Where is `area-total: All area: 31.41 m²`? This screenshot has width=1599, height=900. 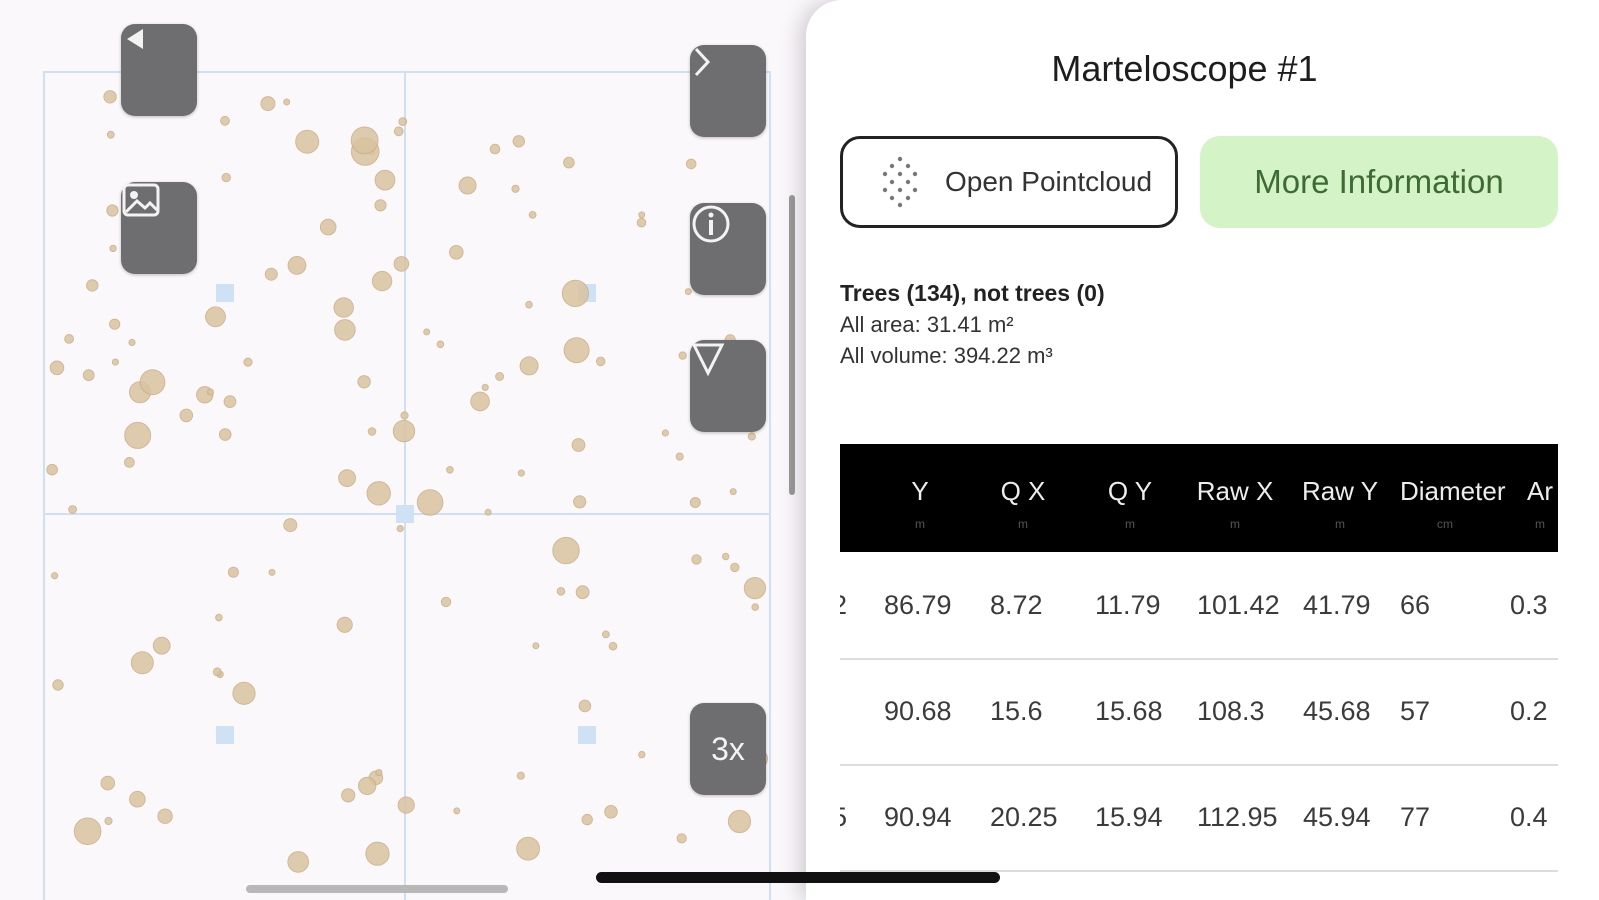 area-total: All area: 31.41 m² is located at coordinates (927, 324).